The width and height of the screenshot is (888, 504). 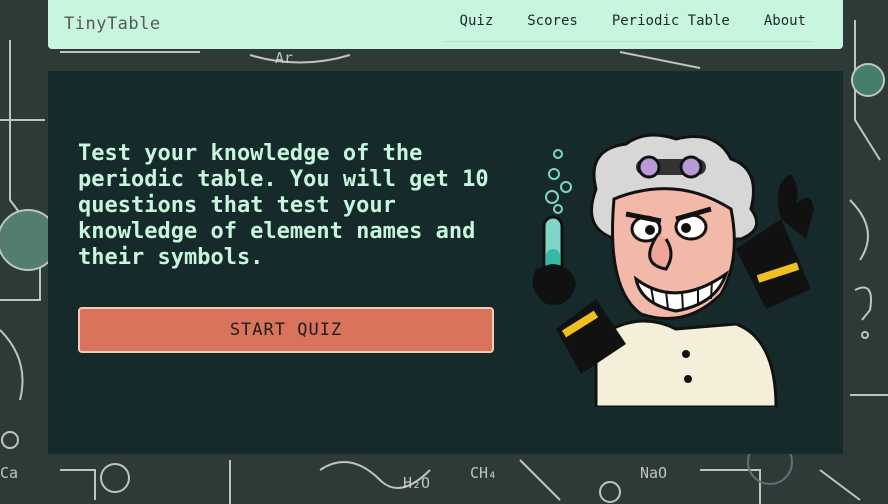 I want to click on svg-text: H₂O, so click(x=416, y=483).